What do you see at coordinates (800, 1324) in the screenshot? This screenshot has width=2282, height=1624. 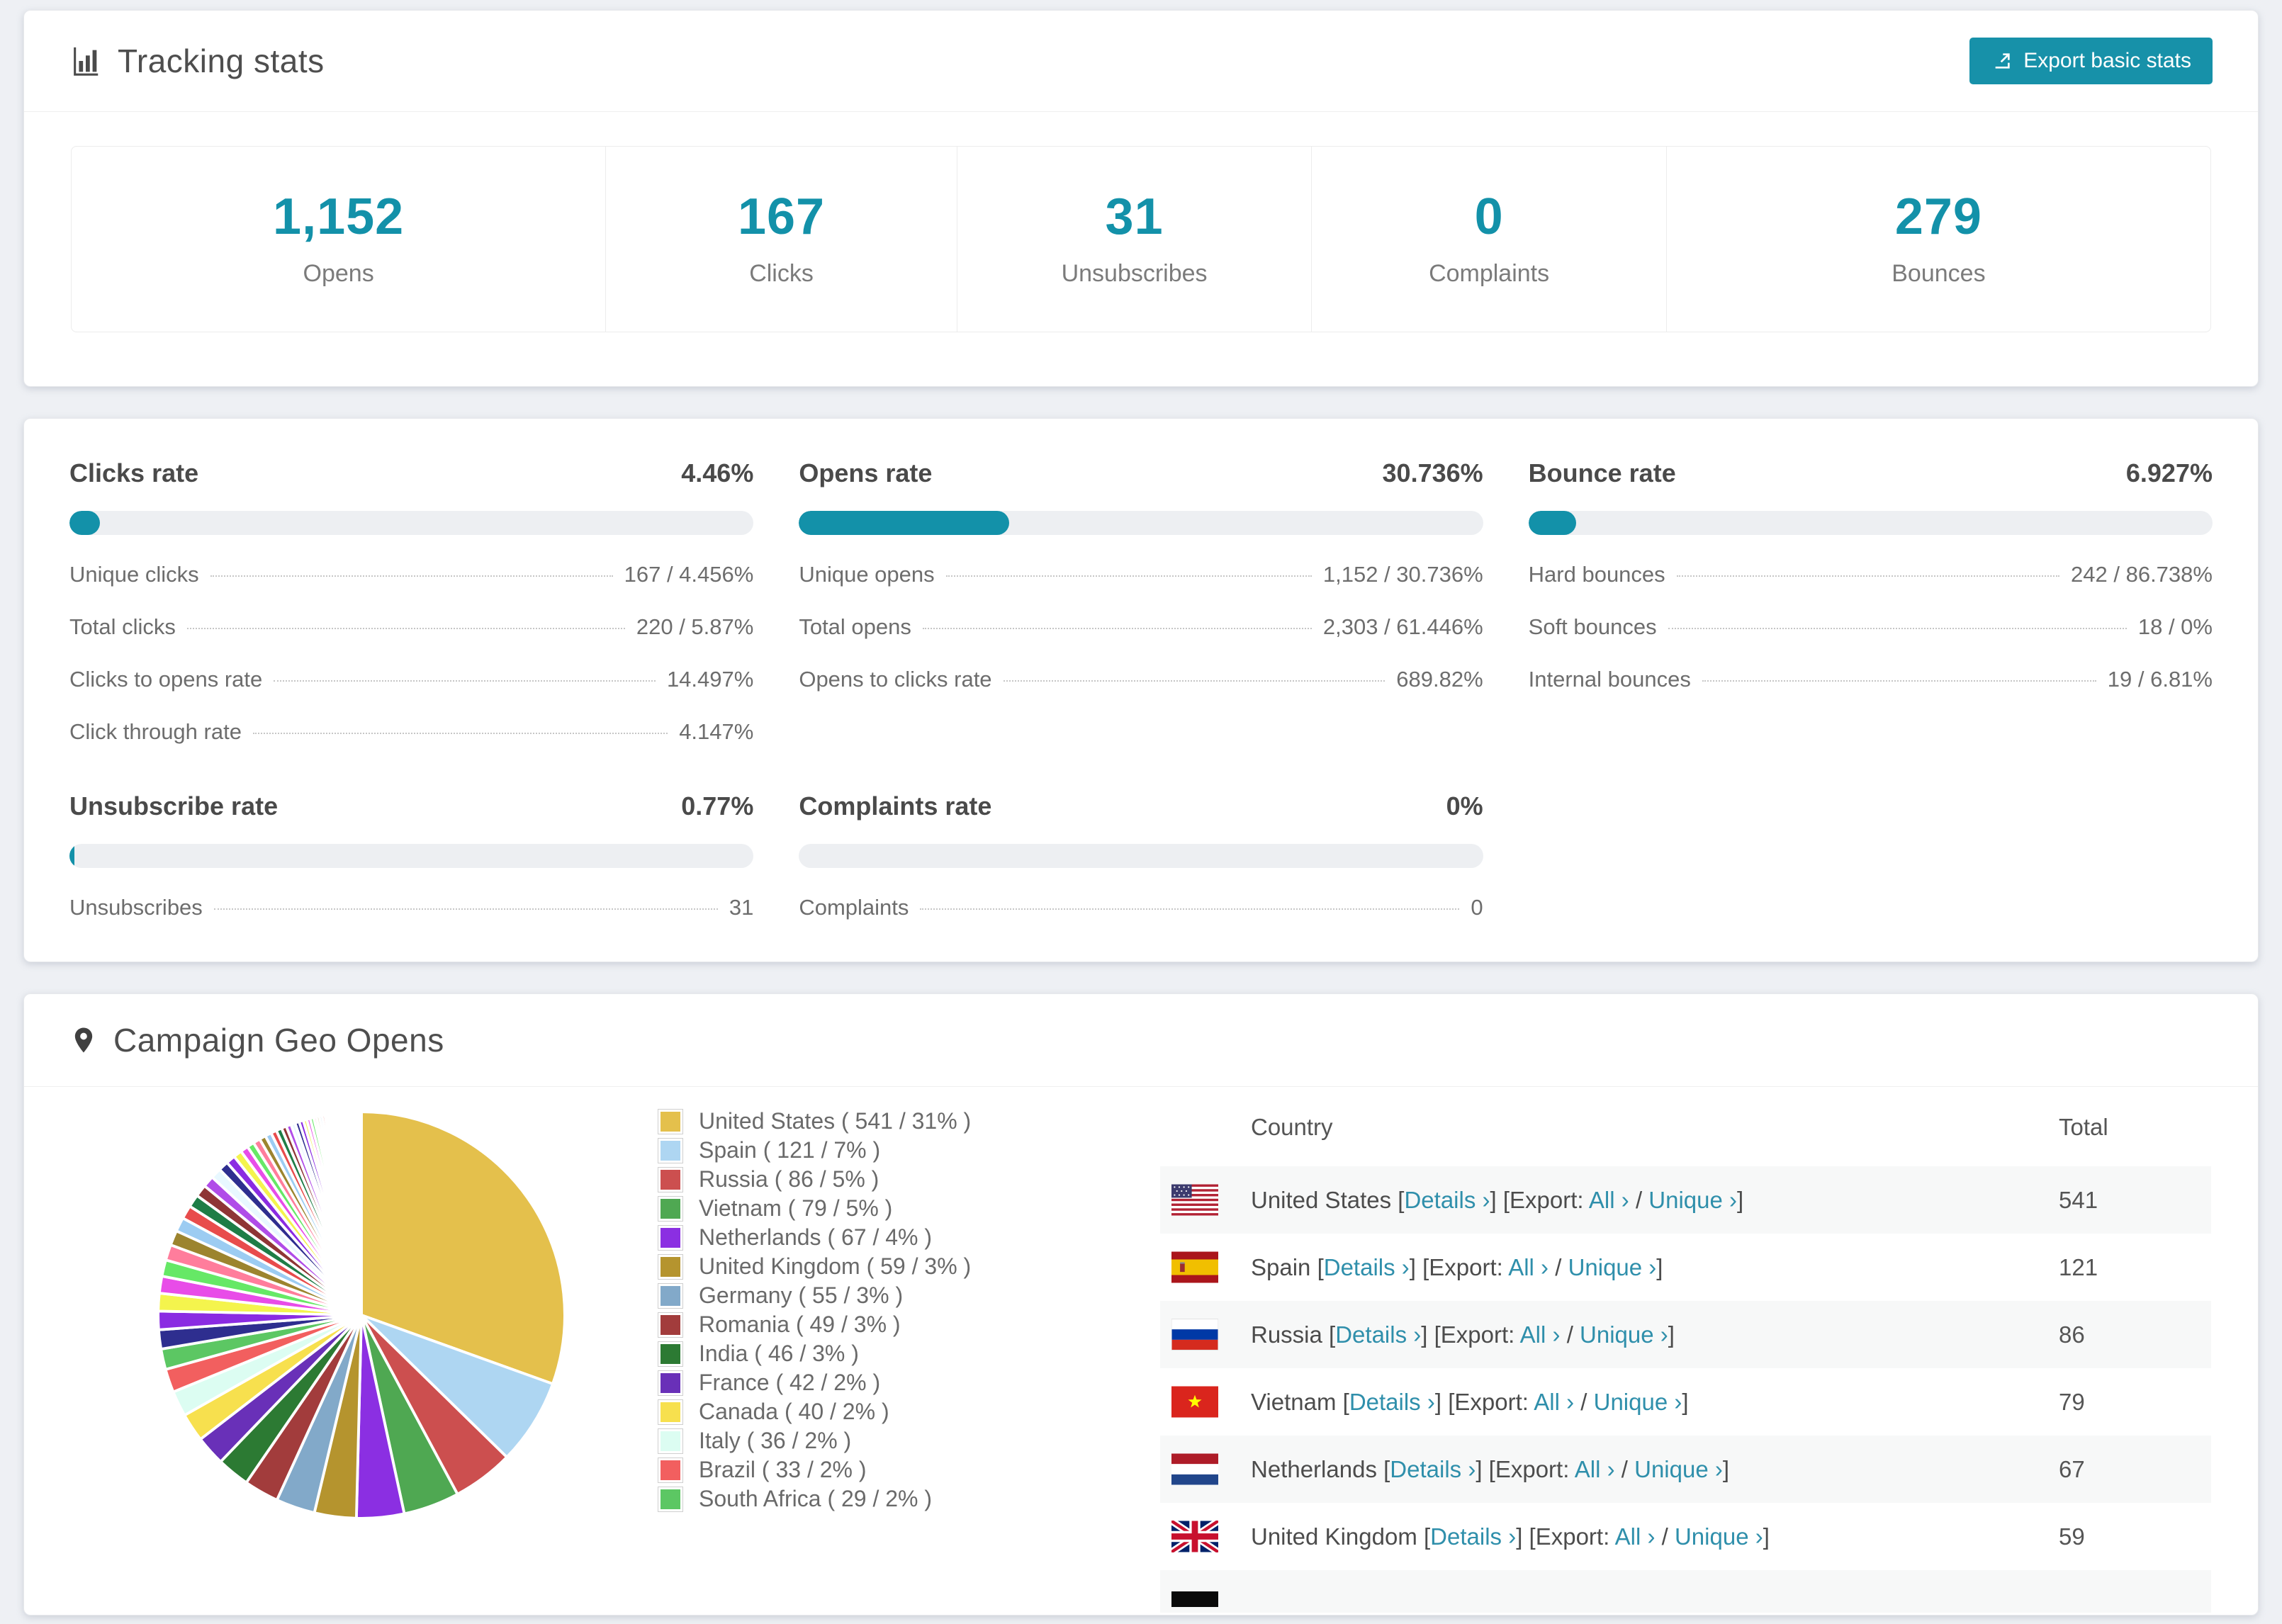 I see `legend-label: Romania ( 49 / 3% )` at bounding box center [800, 1324].